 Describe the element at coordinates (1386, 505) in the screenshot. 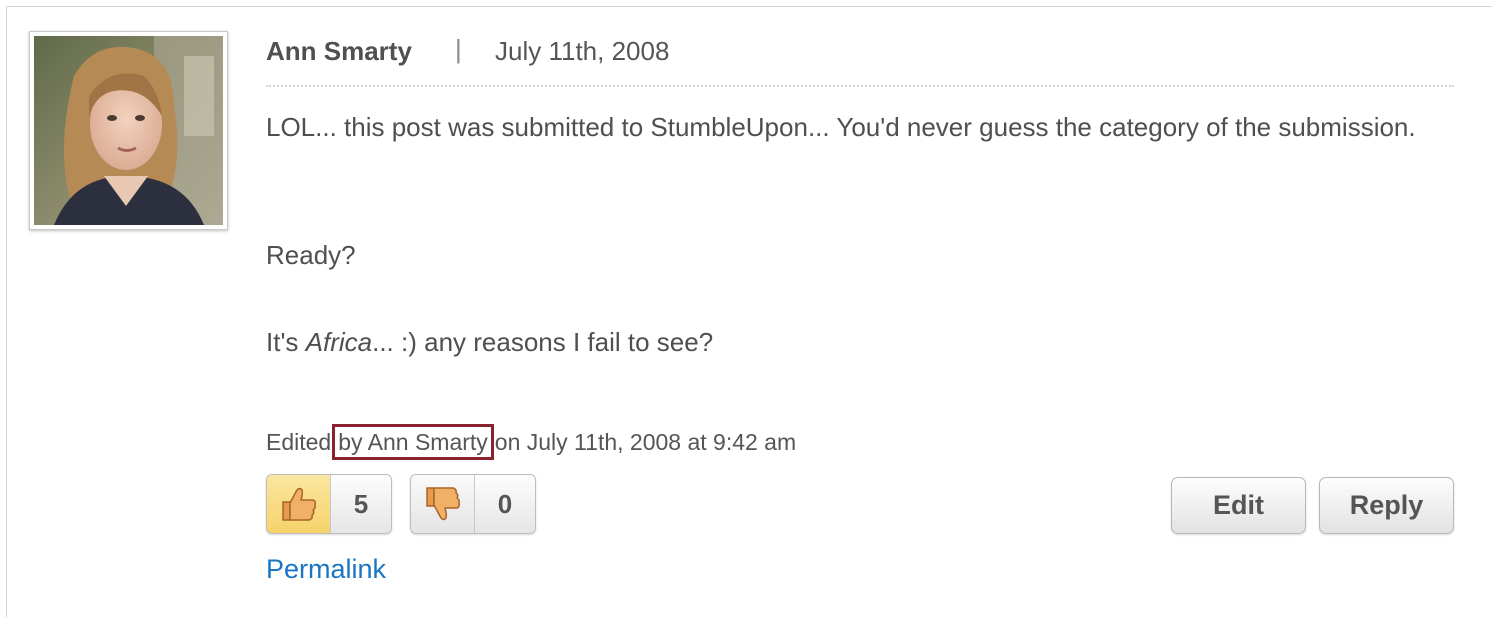

I see `reply-button: Reply` at that location.